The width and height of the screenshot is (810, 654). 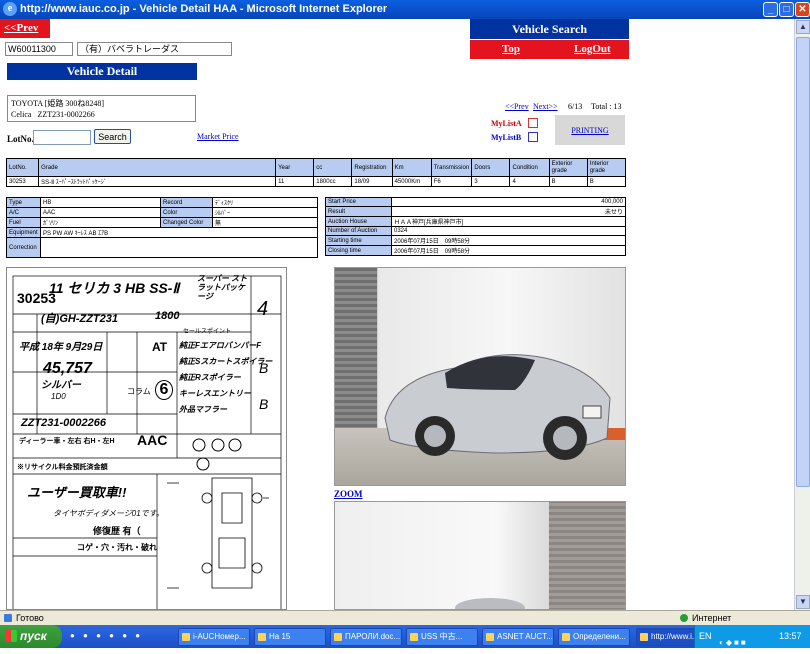 What do you see at coordinates (508, 231) in the screenshot?
I see `auction-number-value: 0324` at bounding box center [508, 231].